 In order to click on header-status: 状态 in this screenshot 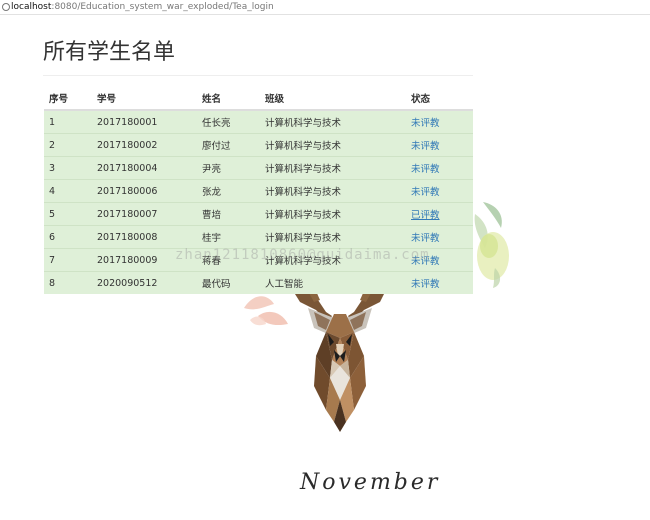, I will do `click(439, 99)`.